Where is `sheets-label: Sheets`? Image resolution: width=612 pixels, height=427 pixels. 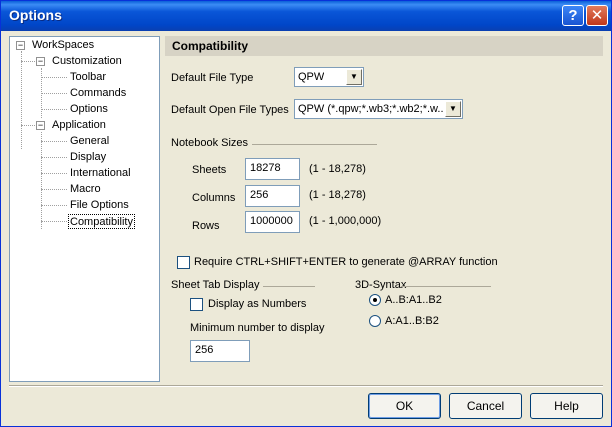
sheets-label: Sheets is located at coordinates (209, 170).